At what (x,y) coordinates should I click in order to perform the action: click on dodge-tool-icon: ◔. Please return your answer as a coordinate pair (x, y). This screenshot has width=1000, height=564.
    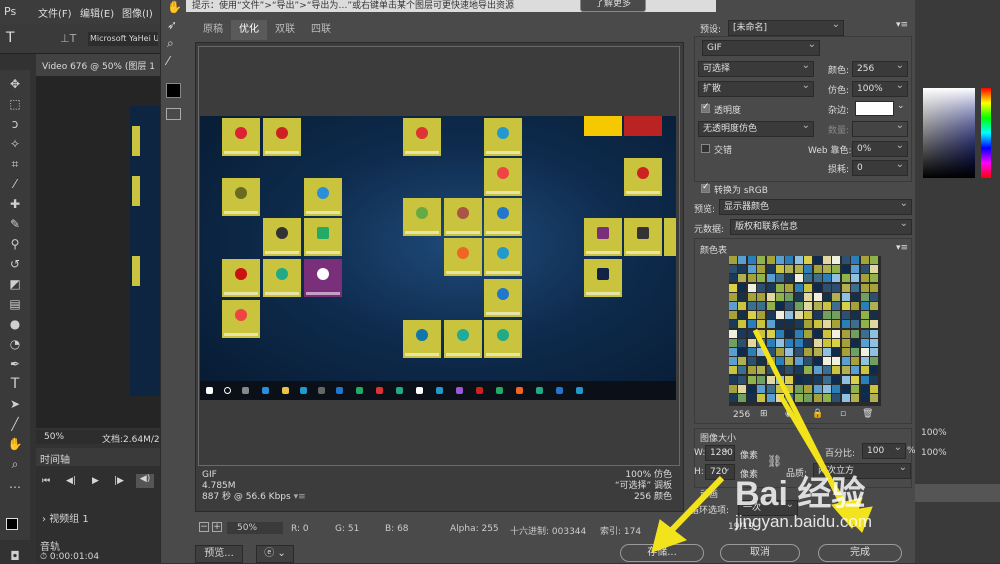
    Looking at the image, I should click on (15, 344).